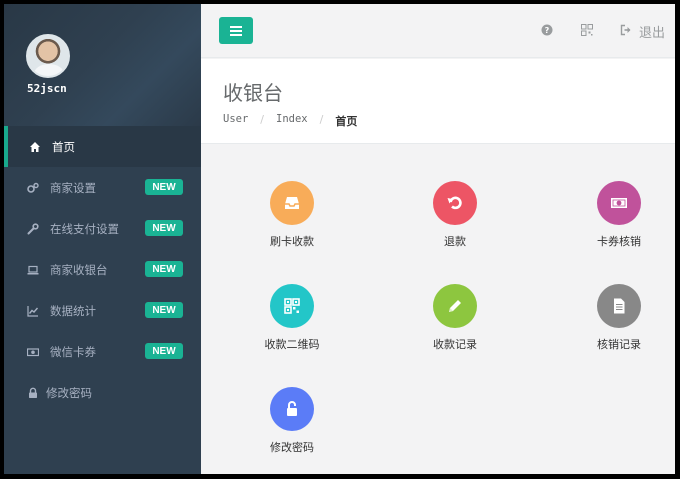 This screenshot has width=680, height=479. What do you see at coordinates (48, 56) in the screenshot?
I see `avatar` at bounding box center [48, 56].